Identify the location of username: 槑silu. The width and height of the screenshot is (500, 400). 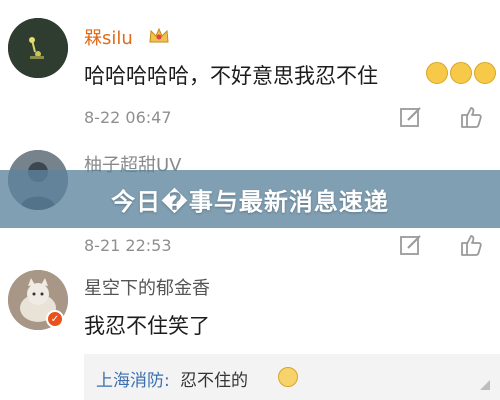
(108, 37).